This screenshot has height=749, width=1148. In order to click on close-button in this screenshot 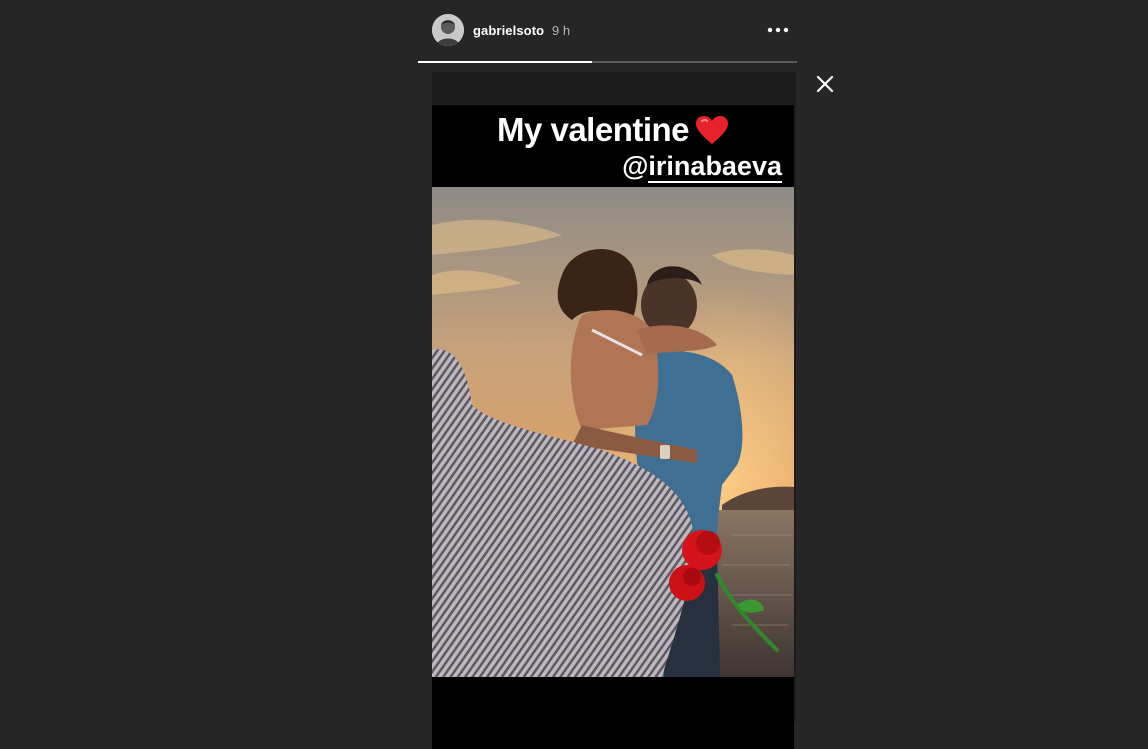, I will do `click(825, 84)`.